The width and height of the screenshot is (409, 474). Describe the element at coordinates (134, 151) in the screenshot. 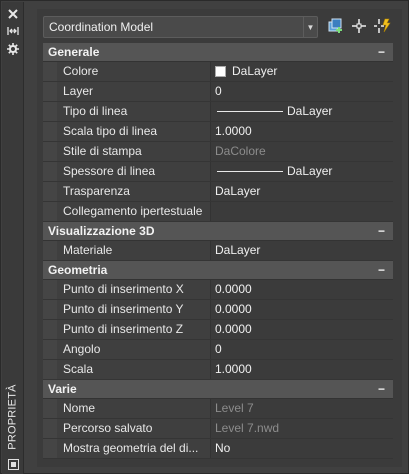

I see `property-name: Stile di stampa` at that location.